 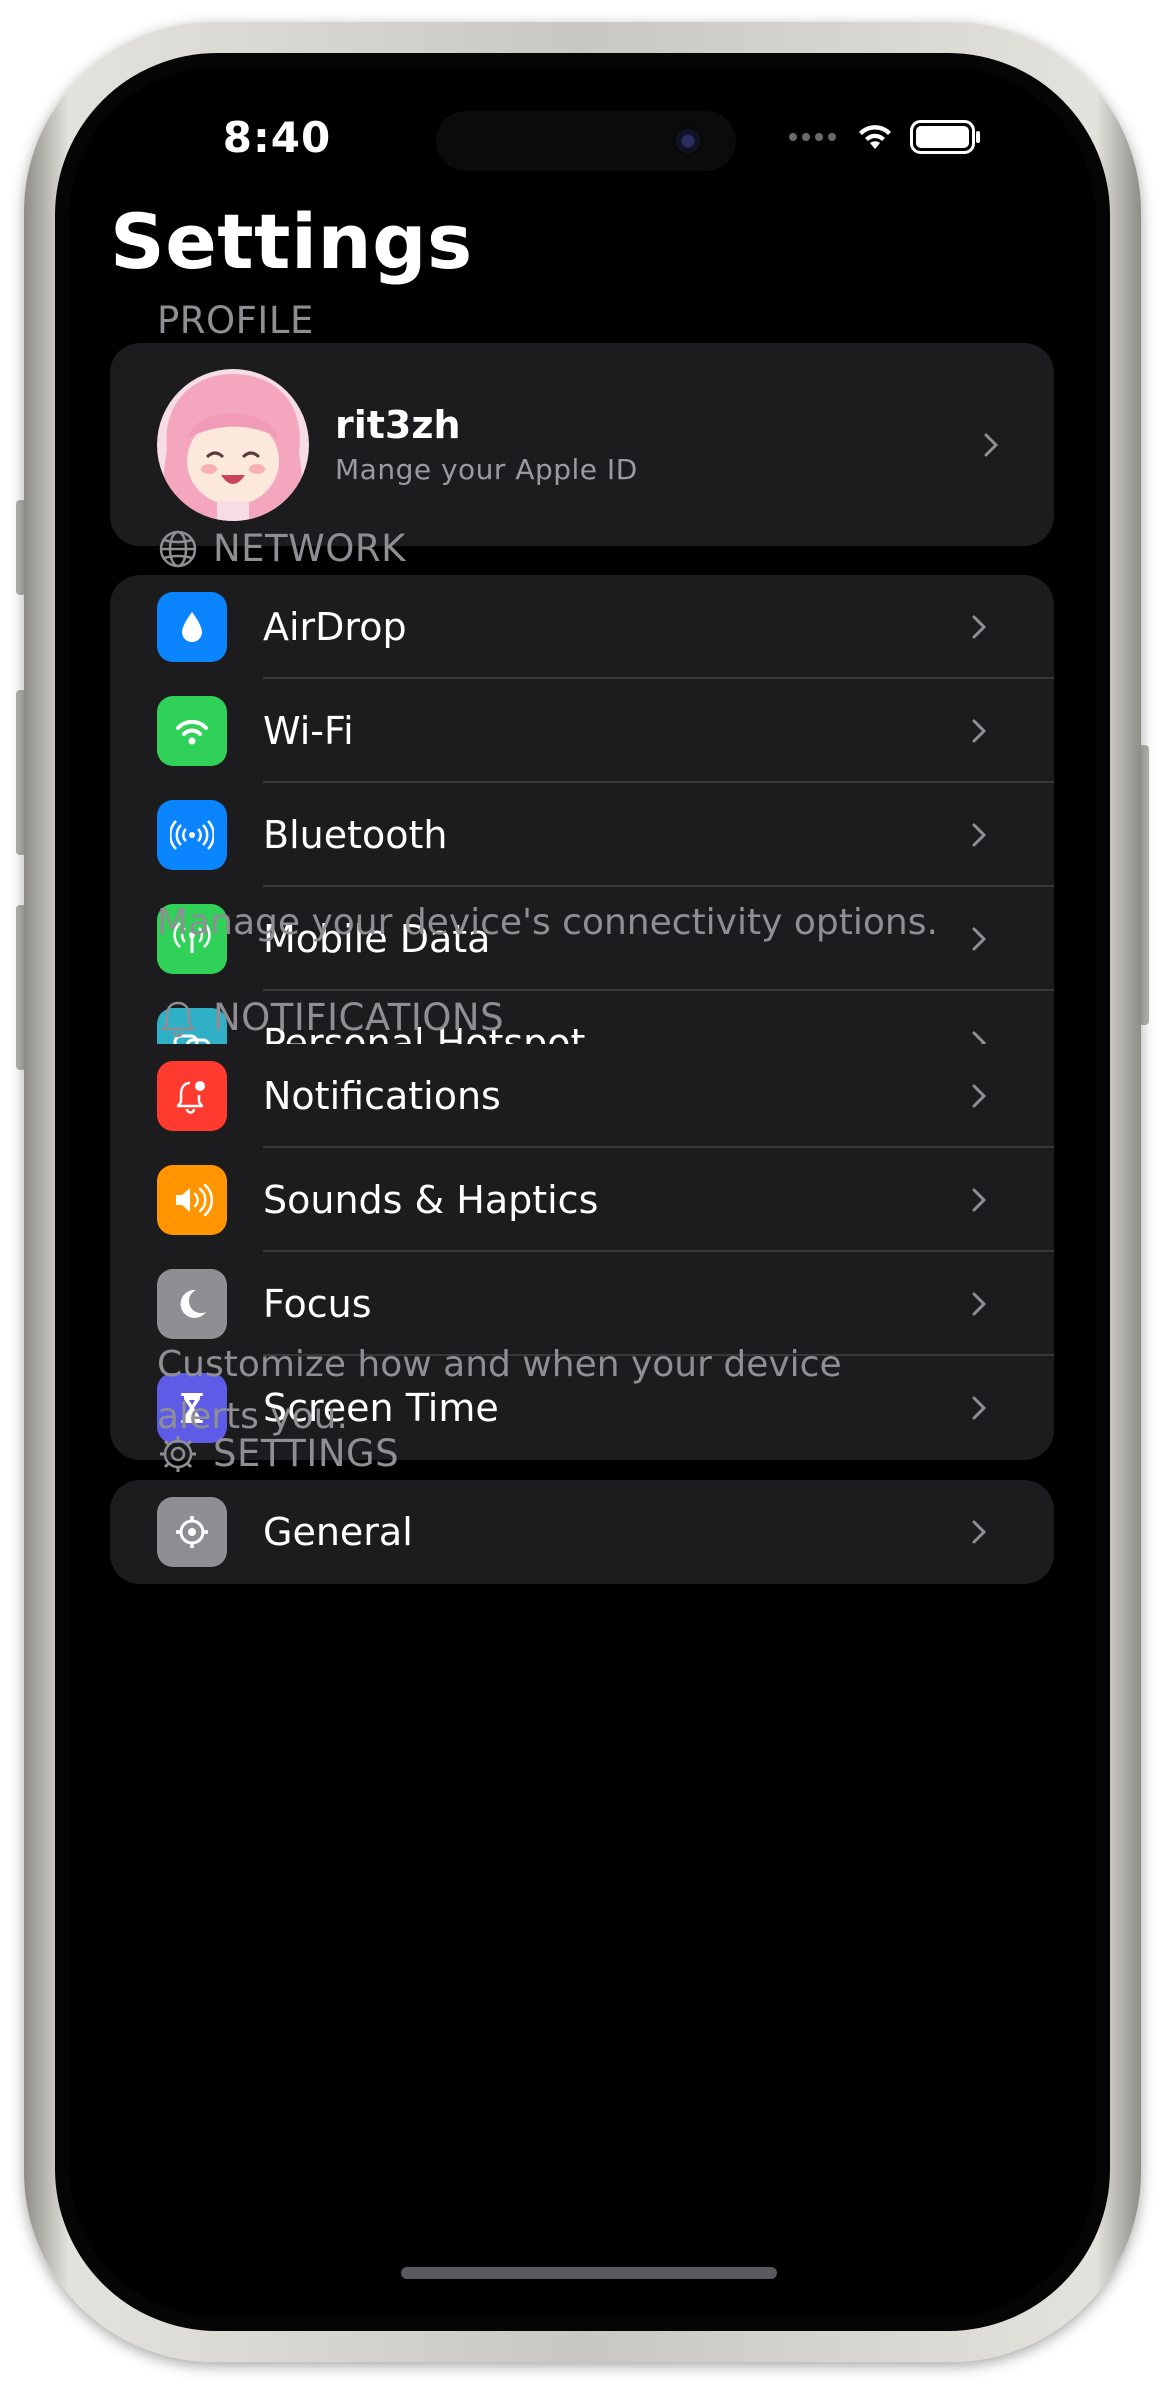 I want to click on row-label: Wi-Fi, so click(x=308, y=731).